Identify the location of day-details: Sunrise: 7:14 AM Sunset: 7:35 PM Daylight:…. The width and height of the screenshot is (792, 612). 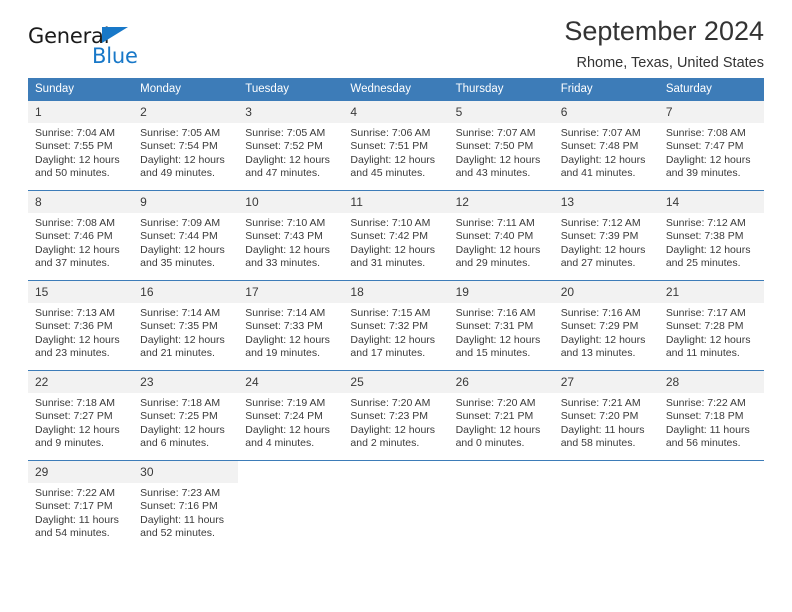
(185, 332).